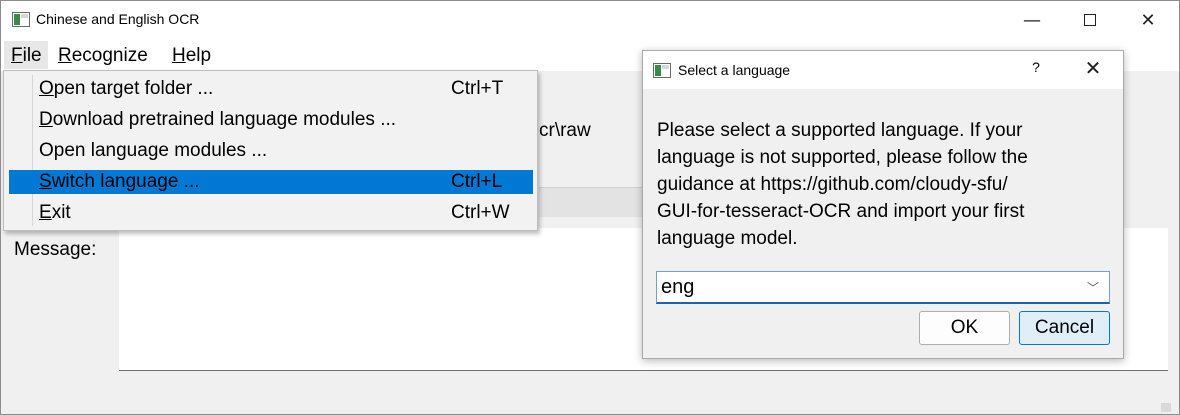 Image resolution: width=1180 pixels, height=415 pixels. Describe the element at coordinates (26, 56) in the screenshot. I see `menu-file: File` at that location.